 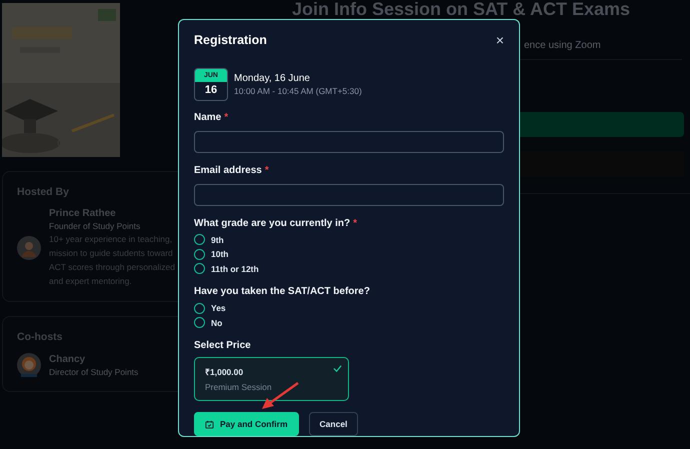 What do you see at coordinates (219, 254) in the screenshot?
I see `option-label: 10th` at bounding box center [219, 254].